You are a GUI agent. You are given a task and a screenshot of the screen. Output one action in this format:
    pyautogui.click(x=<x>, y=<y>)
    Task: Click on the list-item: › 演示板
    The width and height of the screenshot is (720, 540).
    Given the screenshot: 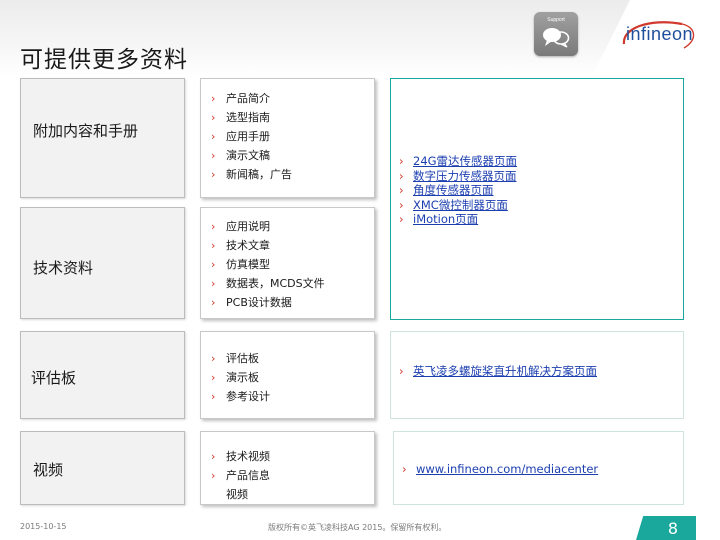 What is the action you would take?
    pyautogui.click(x=240, y=377)
    